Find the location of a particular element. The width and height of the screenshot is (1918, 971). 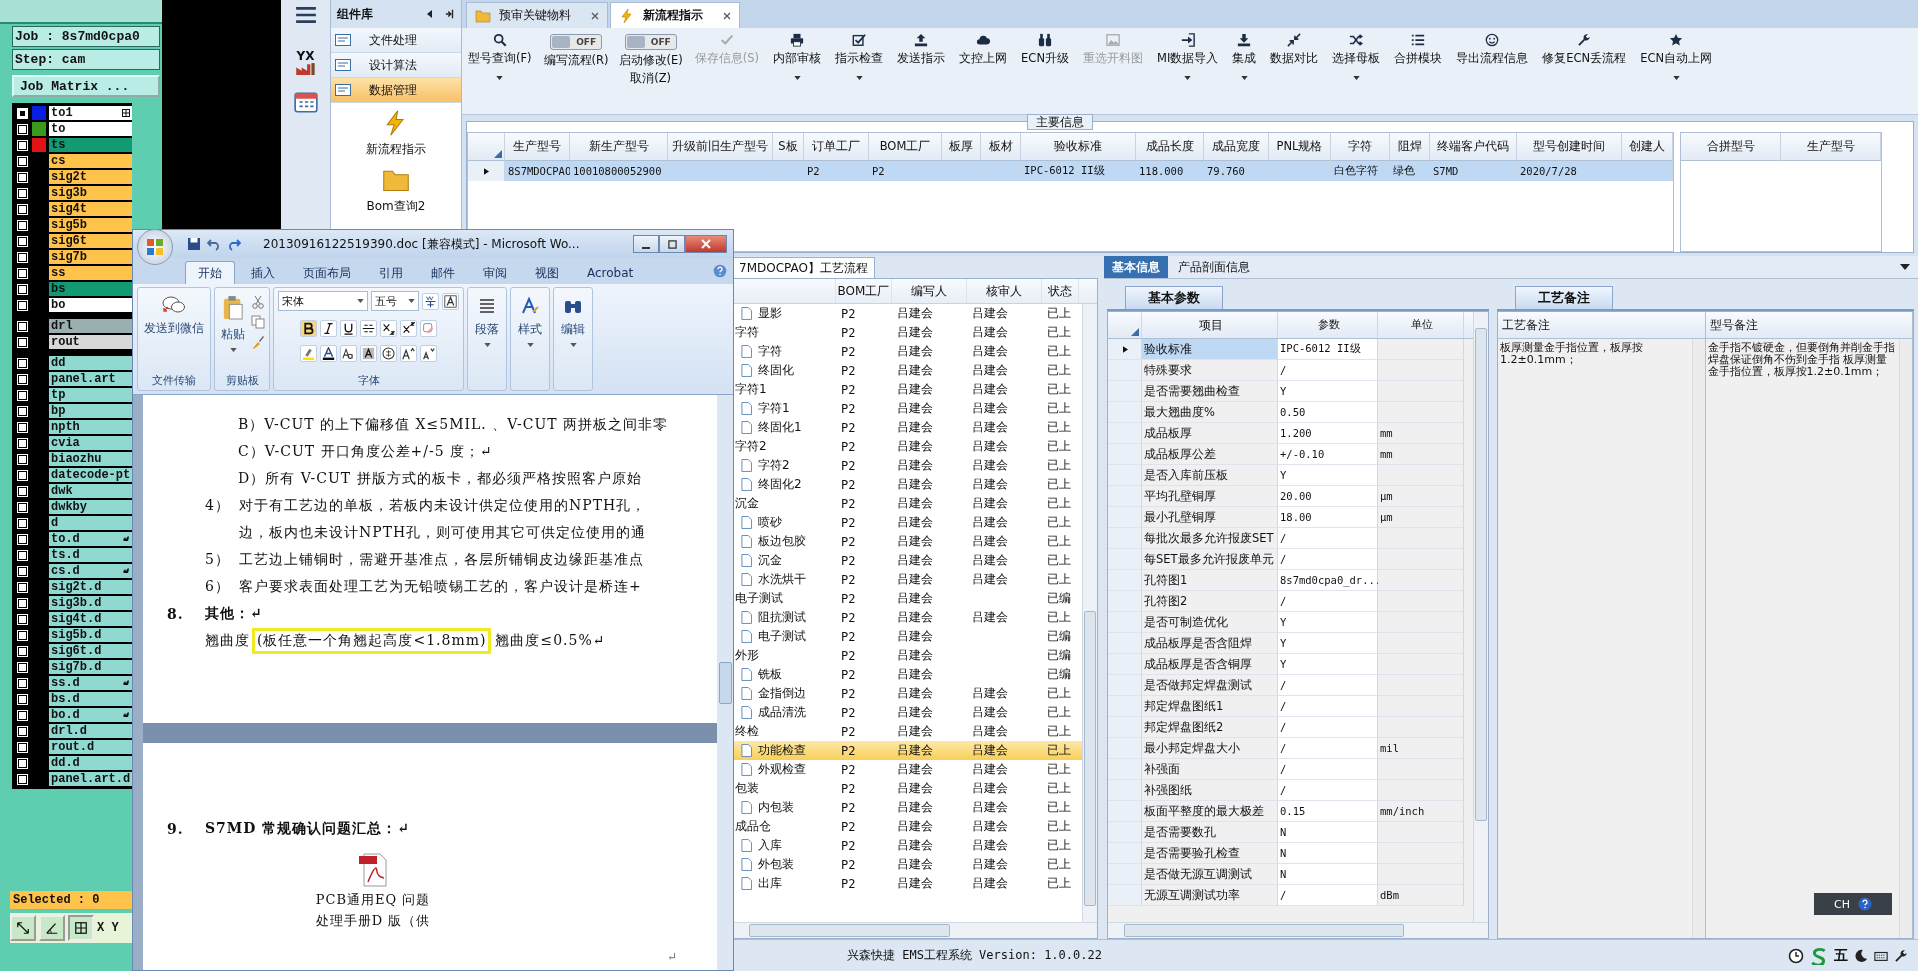

ribbon-tab: 页面布局 is located at coordinates (327, 273).